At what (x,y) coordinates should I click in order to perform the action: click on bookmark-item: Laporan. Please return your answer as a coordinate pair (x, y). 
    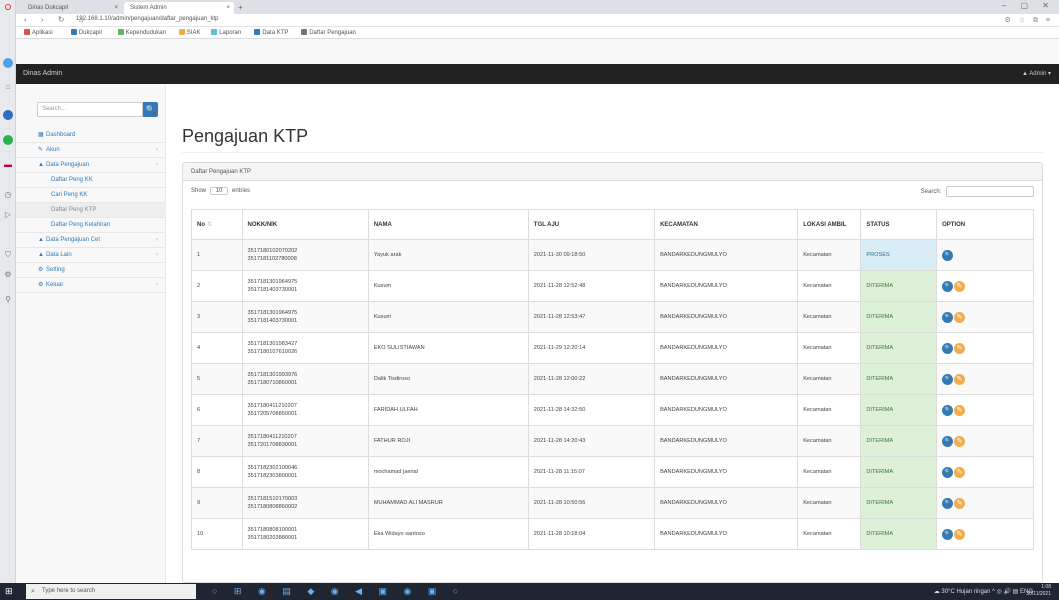
    Looking at the image, I should click on (226, 32).